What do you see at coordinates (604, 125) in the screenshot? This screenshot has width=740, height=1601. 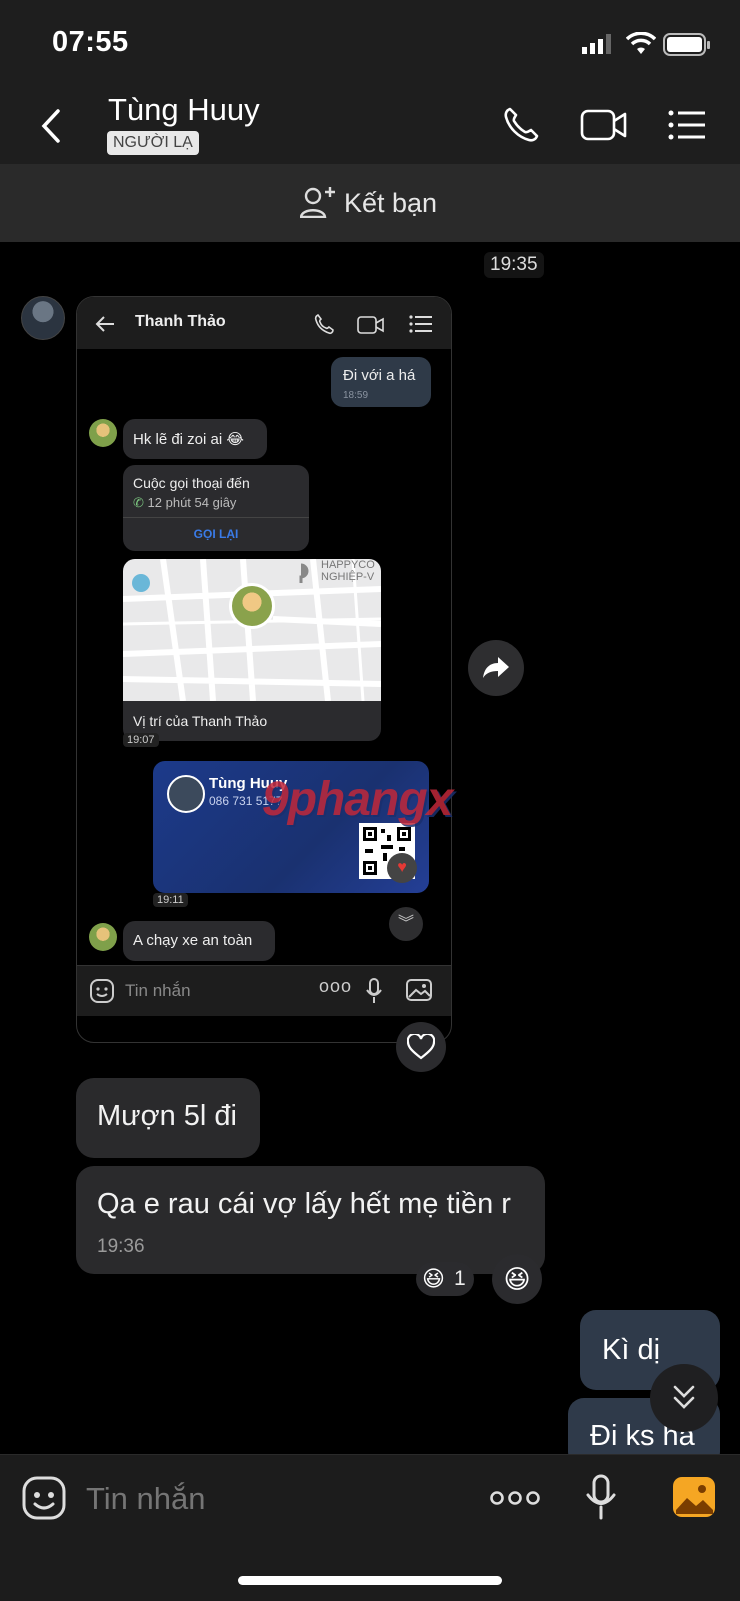 I see `video-call-icon` at bounding box center [604, 125].